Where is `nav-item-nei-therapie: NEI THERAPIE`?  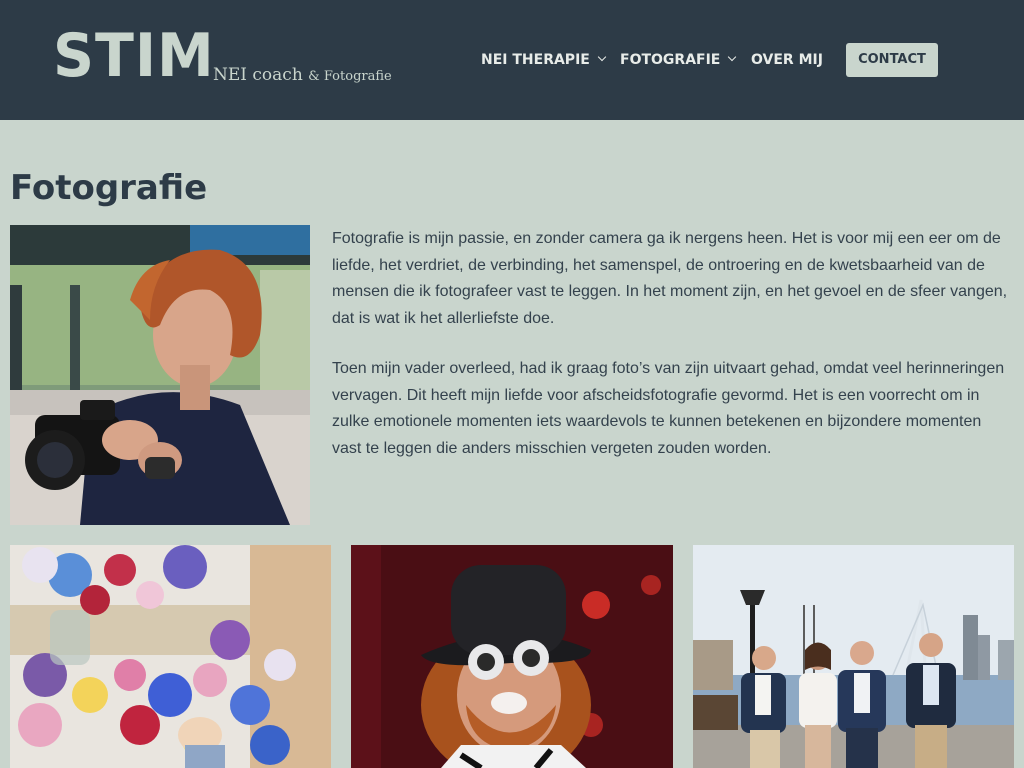
nav-item-nei-therapie: NEI THERAPIE is located at coordinates (544, 60).